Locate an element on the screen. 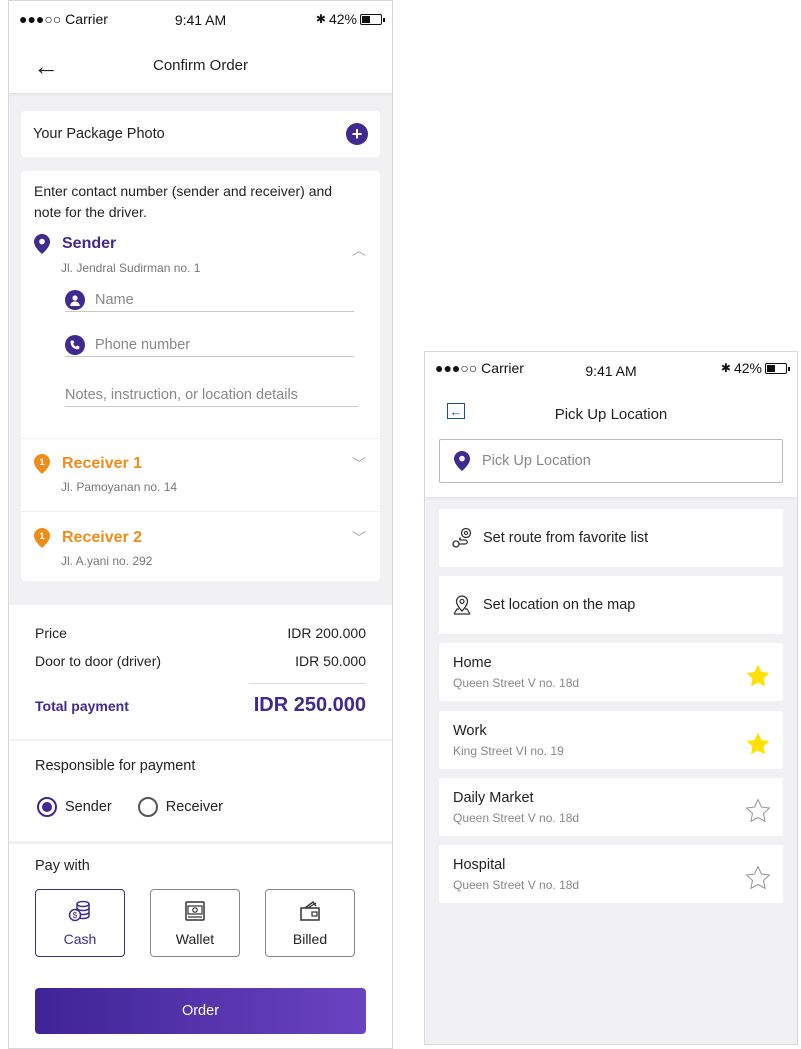 This screenshot has height=1049, width=801. radio-selected-icon is located at coordinates (47, 807).